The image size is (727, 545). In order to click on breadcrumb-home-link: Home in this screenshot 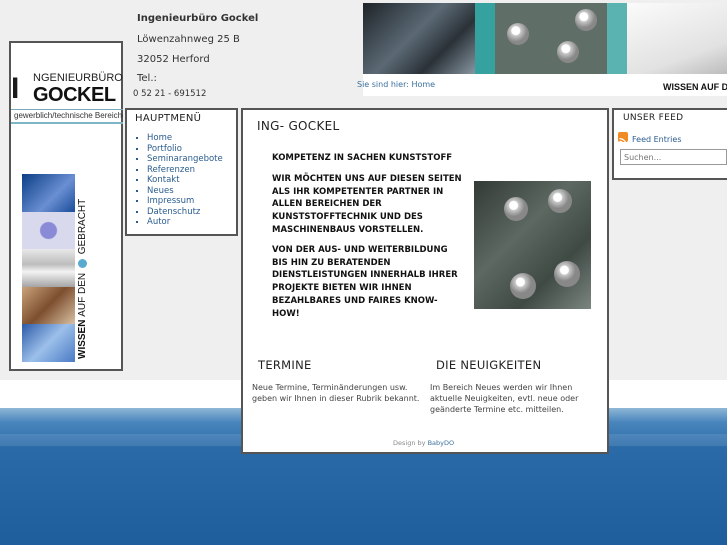, I will do `click(423, 84)`.